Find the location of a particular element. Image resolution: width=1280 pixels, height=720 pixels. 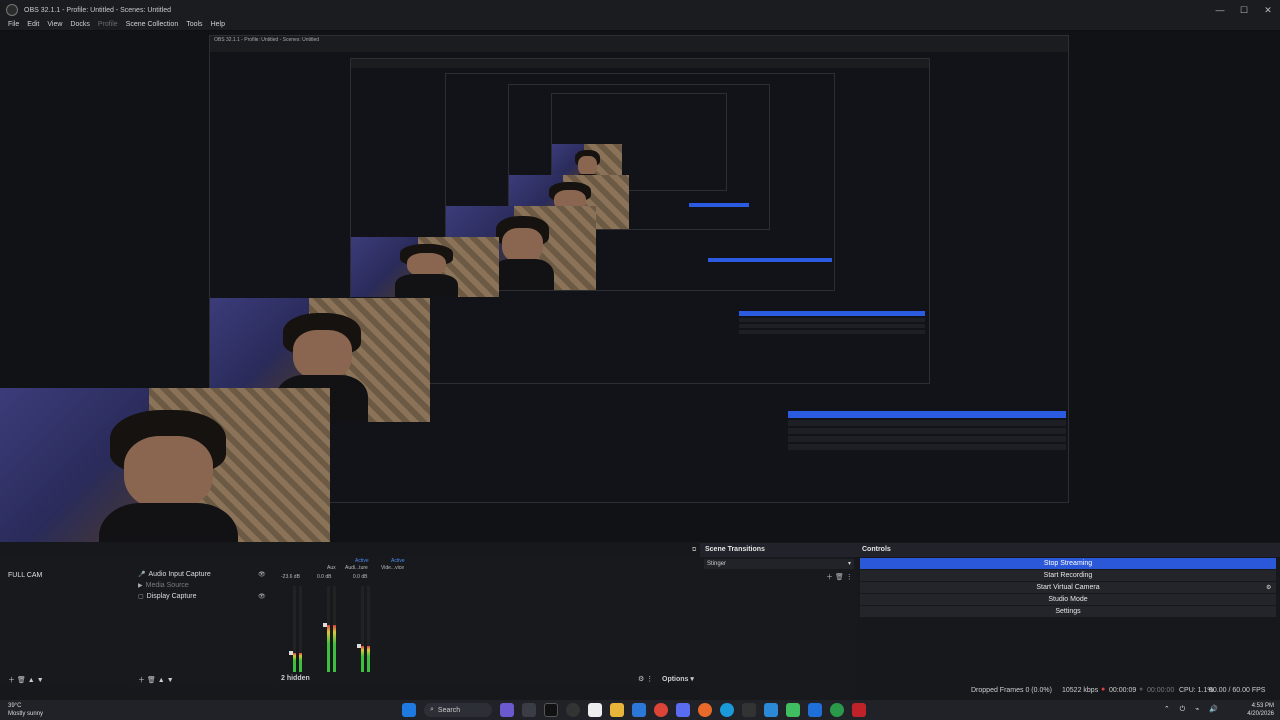

settings-button: Settings is located at coordinates (1068, 611).